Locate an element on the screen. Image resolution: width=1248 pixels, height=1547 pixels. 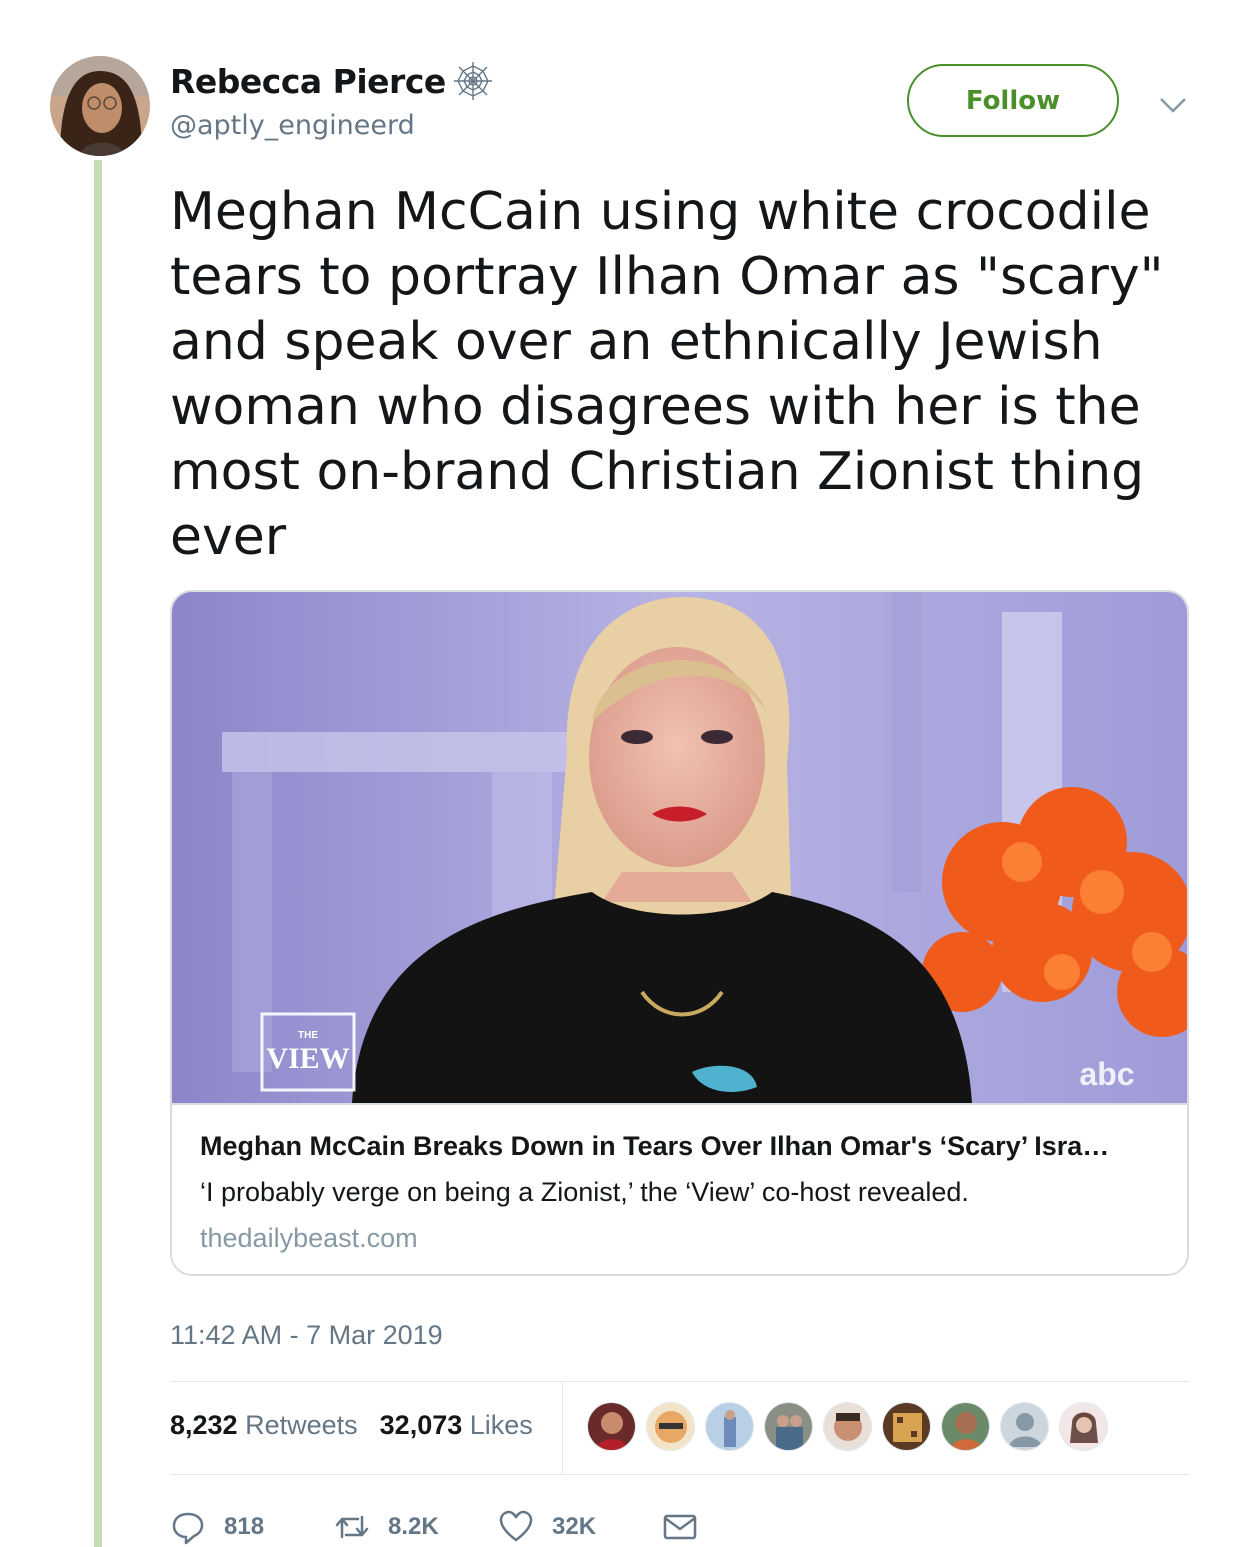
direct-message-button is located at coordinates (689, 1527).